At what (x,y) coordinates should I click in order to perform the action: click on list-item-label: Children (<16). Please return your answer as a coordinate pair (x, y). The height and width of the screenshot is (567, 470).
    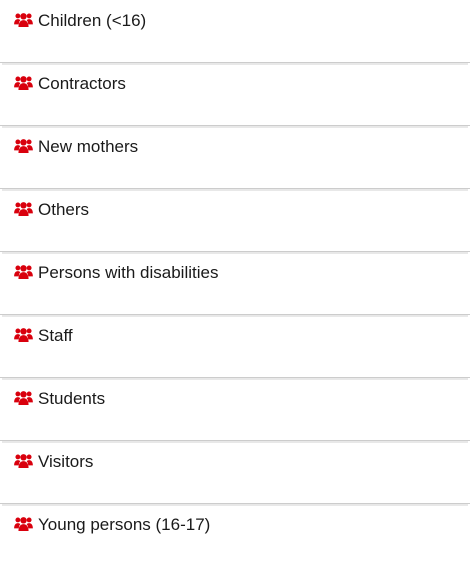
    Looking at the image, I should click on (92, 20).